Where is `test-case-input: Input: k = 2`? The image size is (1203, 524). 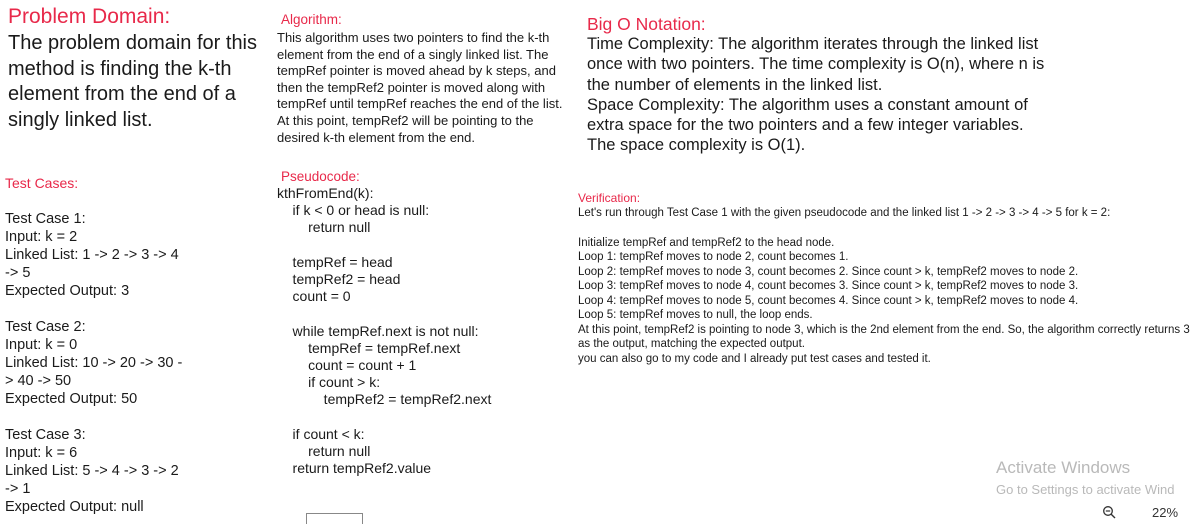
test-case-input: Input: k = 2 is located at coordinates (41, 237).